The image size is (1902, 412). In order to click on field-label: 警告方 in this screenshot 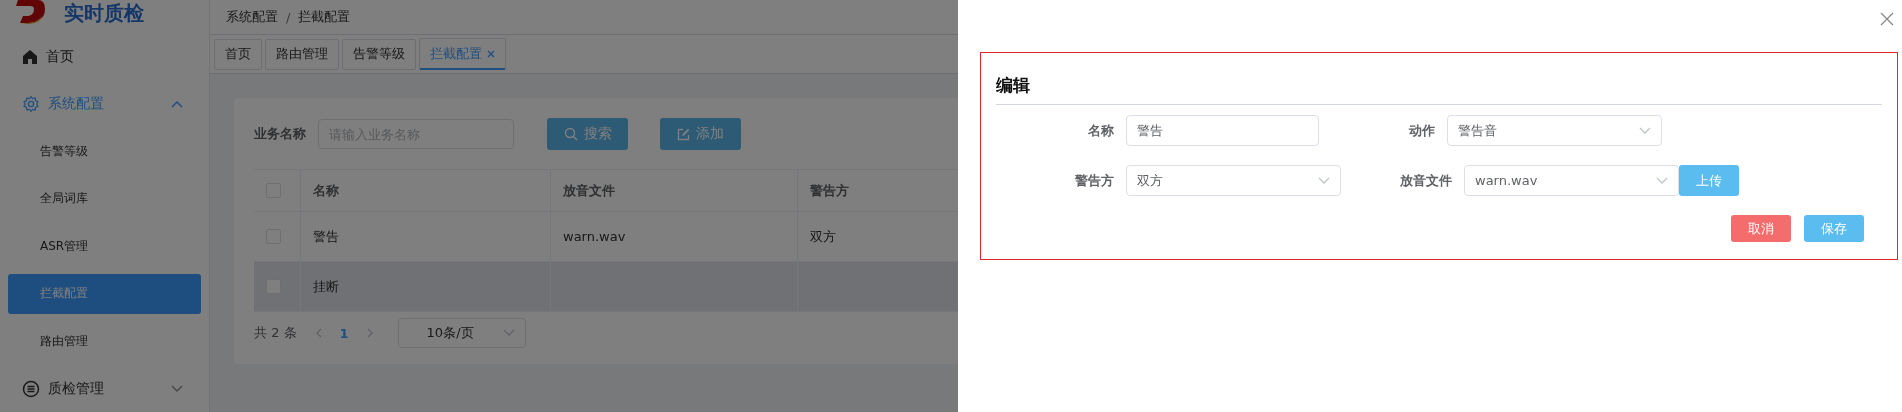, I will do `click(1094, 180)`.